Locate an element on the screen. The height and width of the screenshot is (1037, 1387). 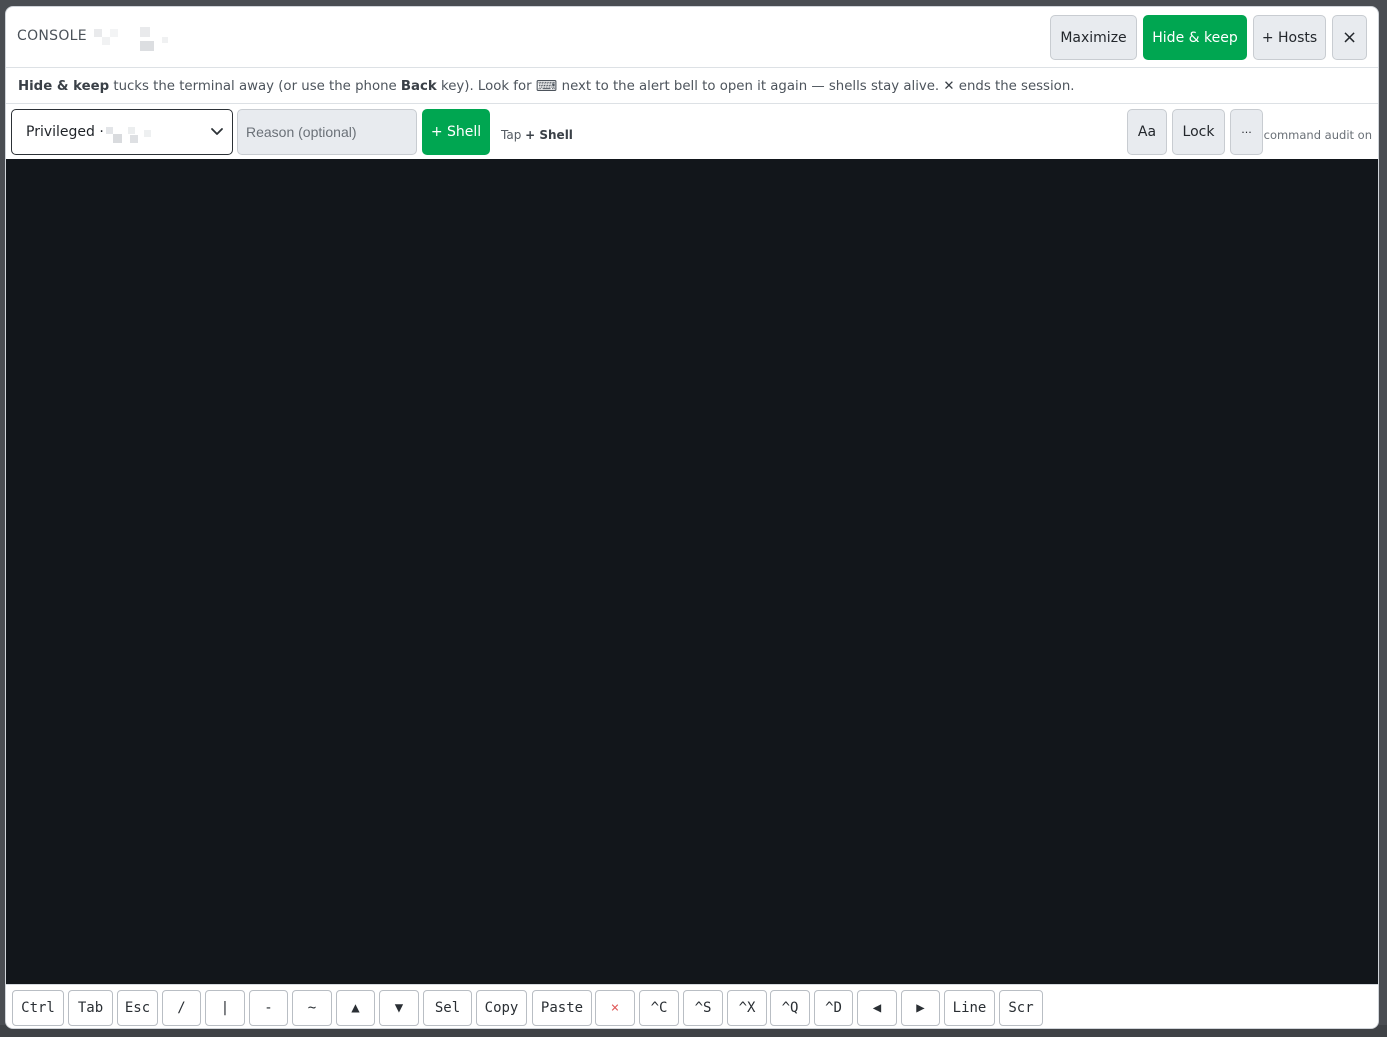
close-button: × is located at coordinates (1349, 37).